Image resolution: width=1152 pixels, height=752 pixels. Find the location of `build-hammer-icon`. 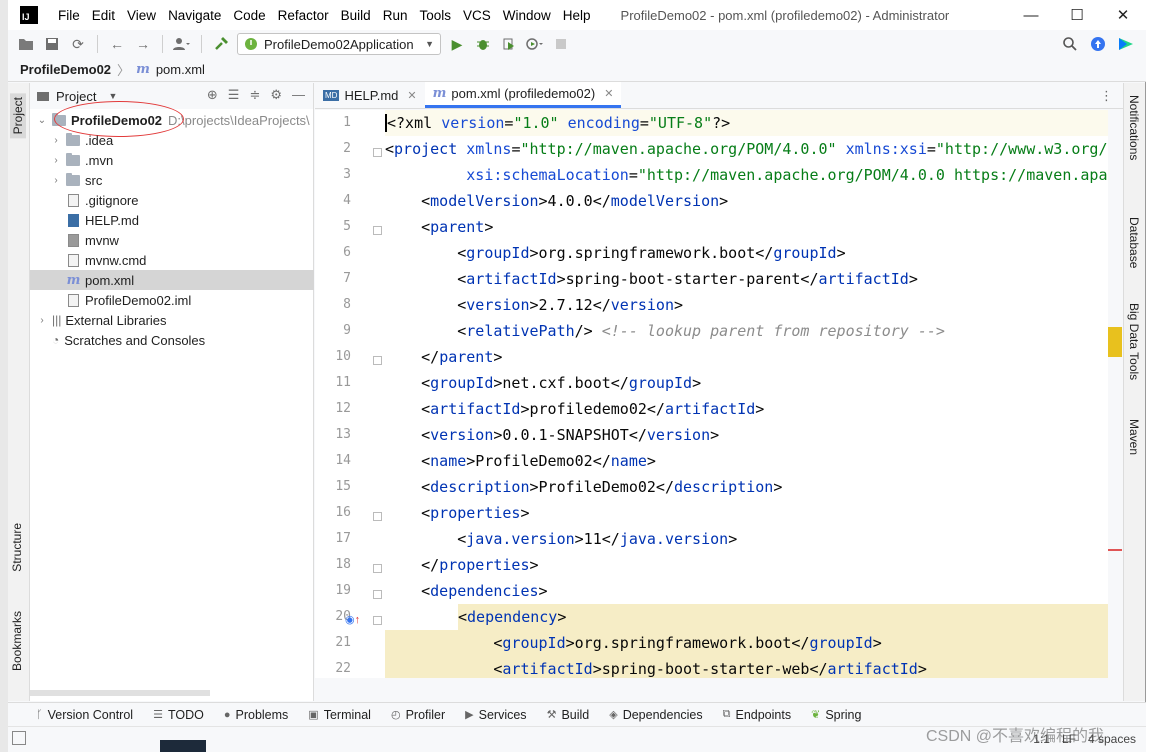

build-hammer-icon is located at coordinates (221, 44).